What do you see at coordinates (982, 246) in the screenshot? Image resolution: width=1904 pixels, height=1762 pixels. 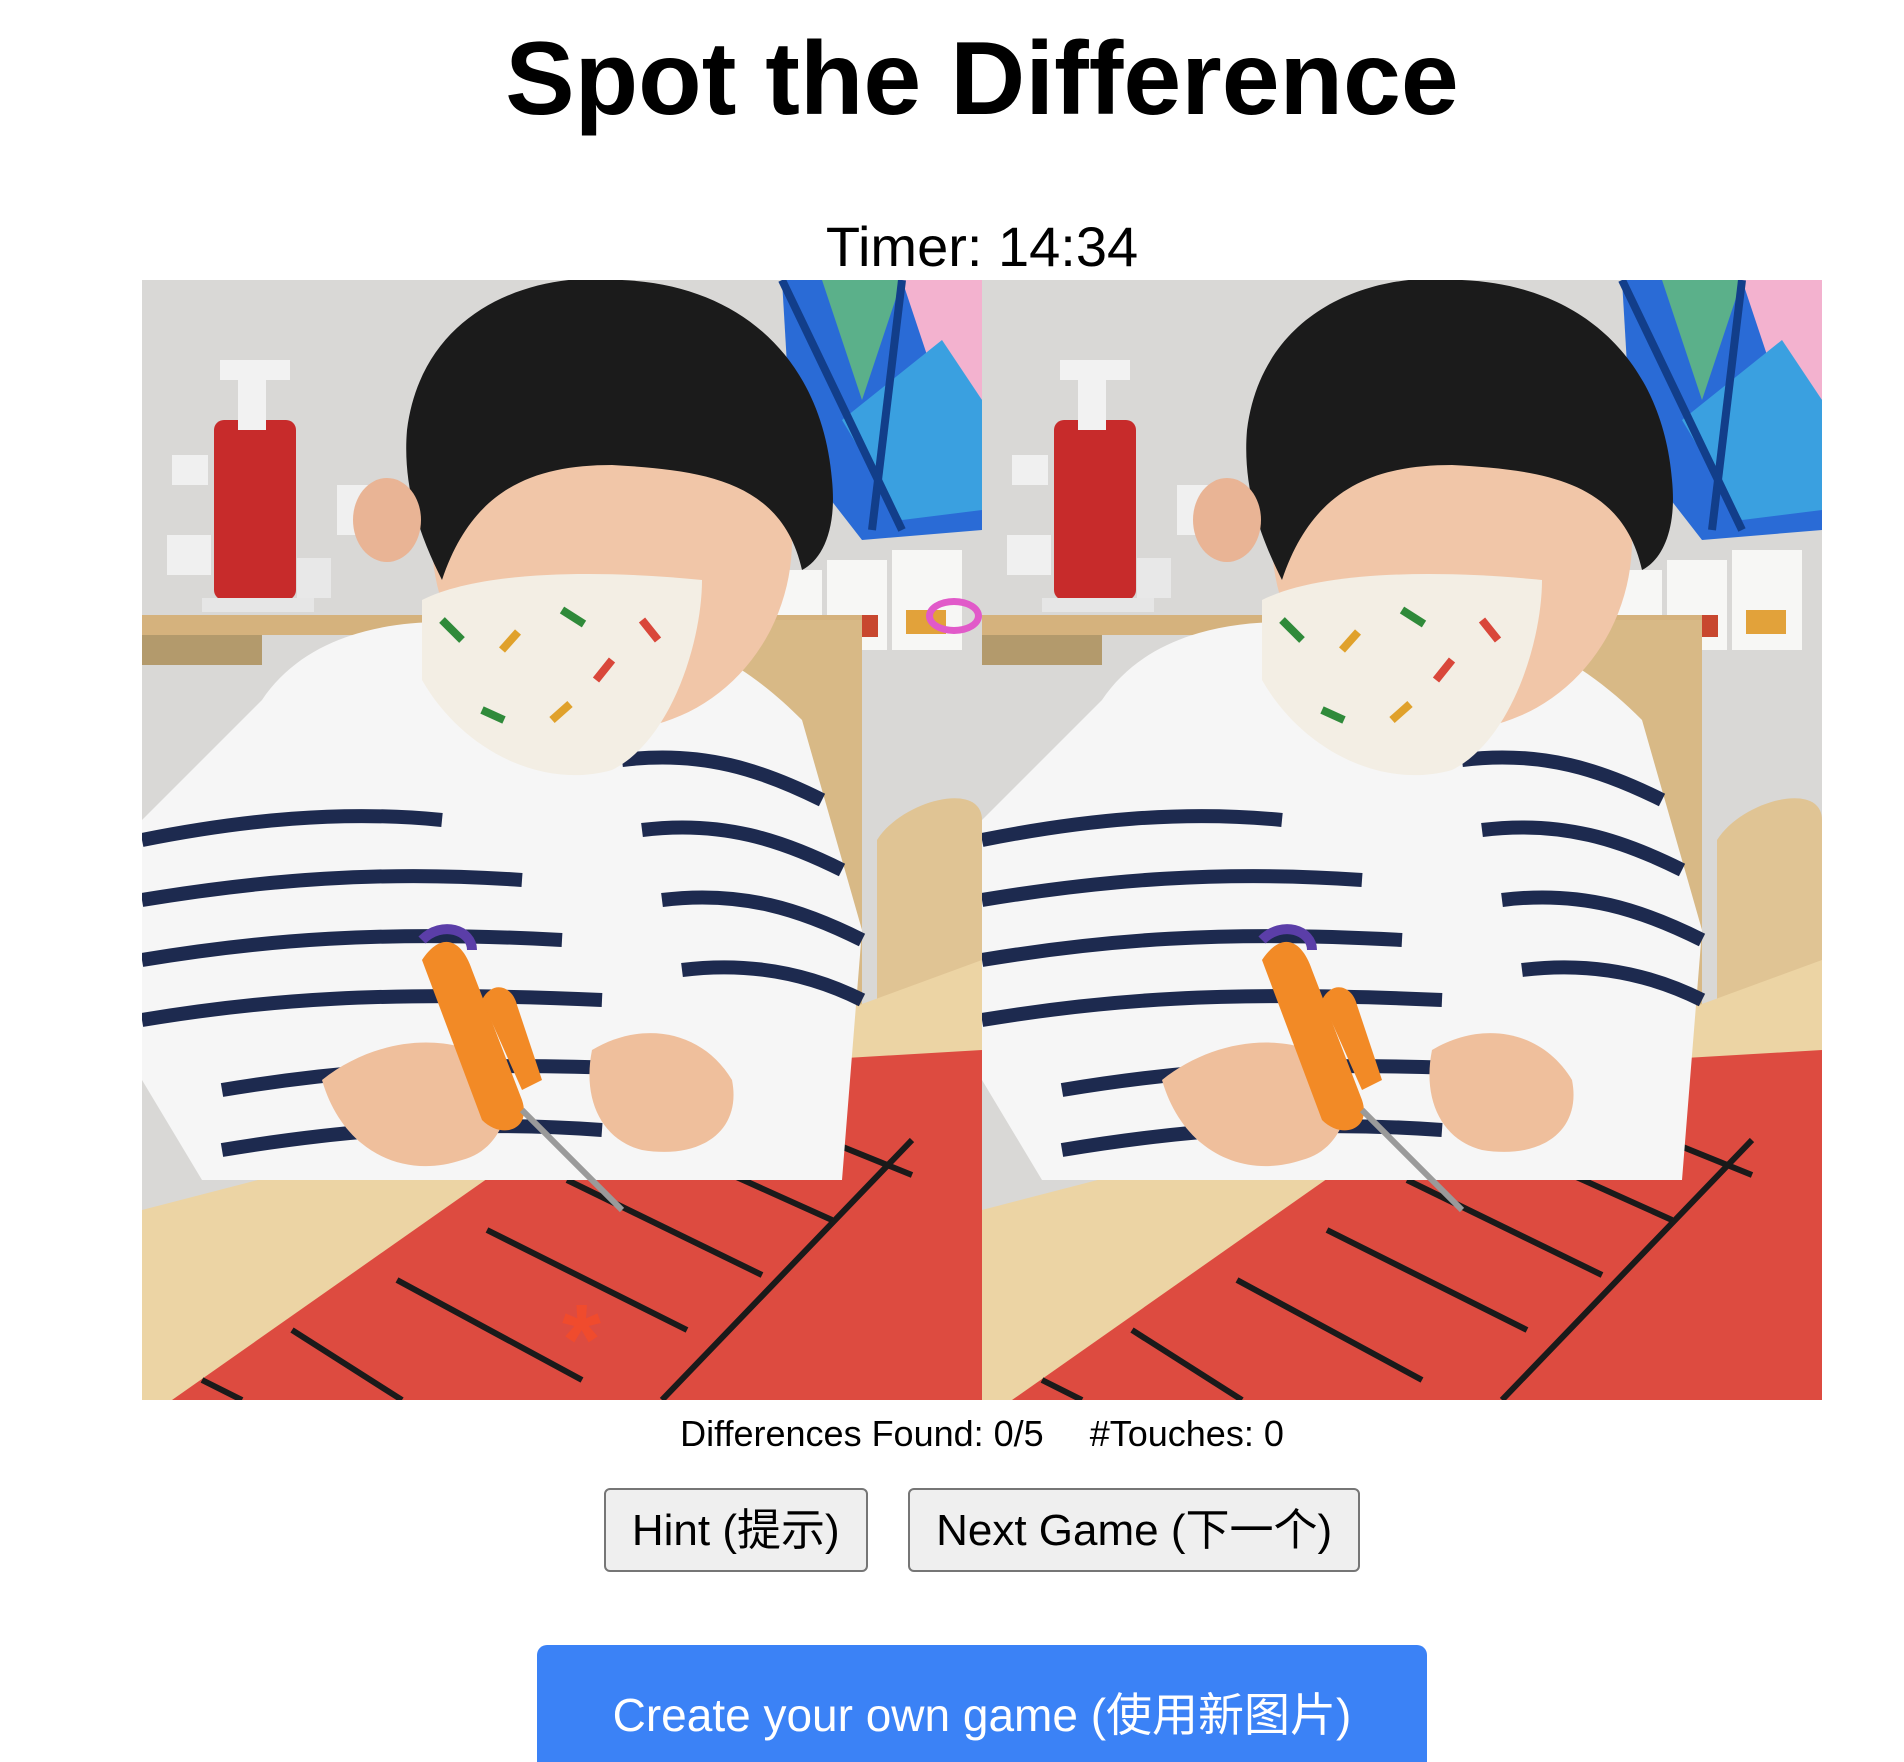 I see `timer: Timer: 14:34` at bounding box center [982, 246].